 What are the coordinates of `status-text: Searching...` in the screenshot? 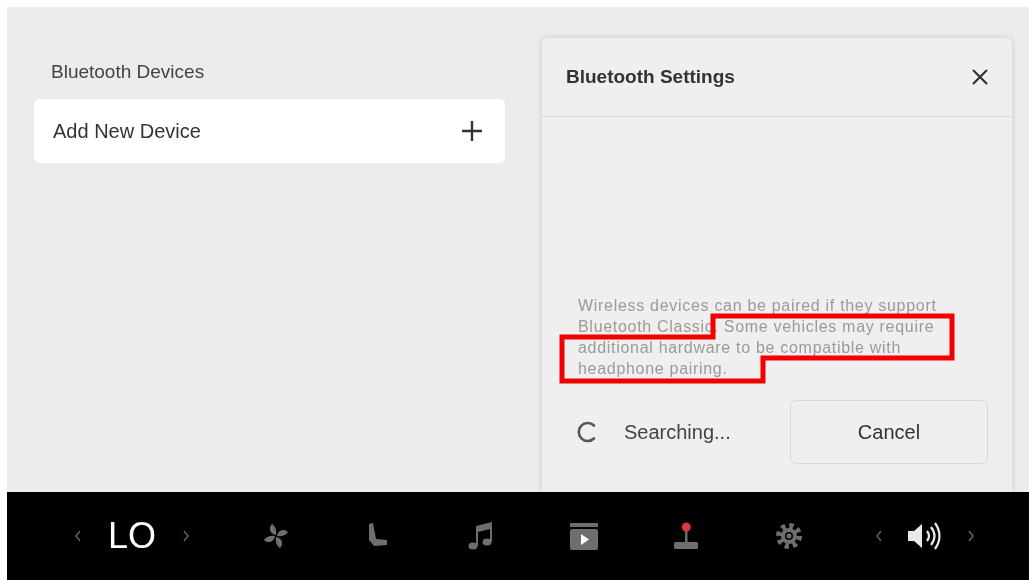 It's located at (678, 432).